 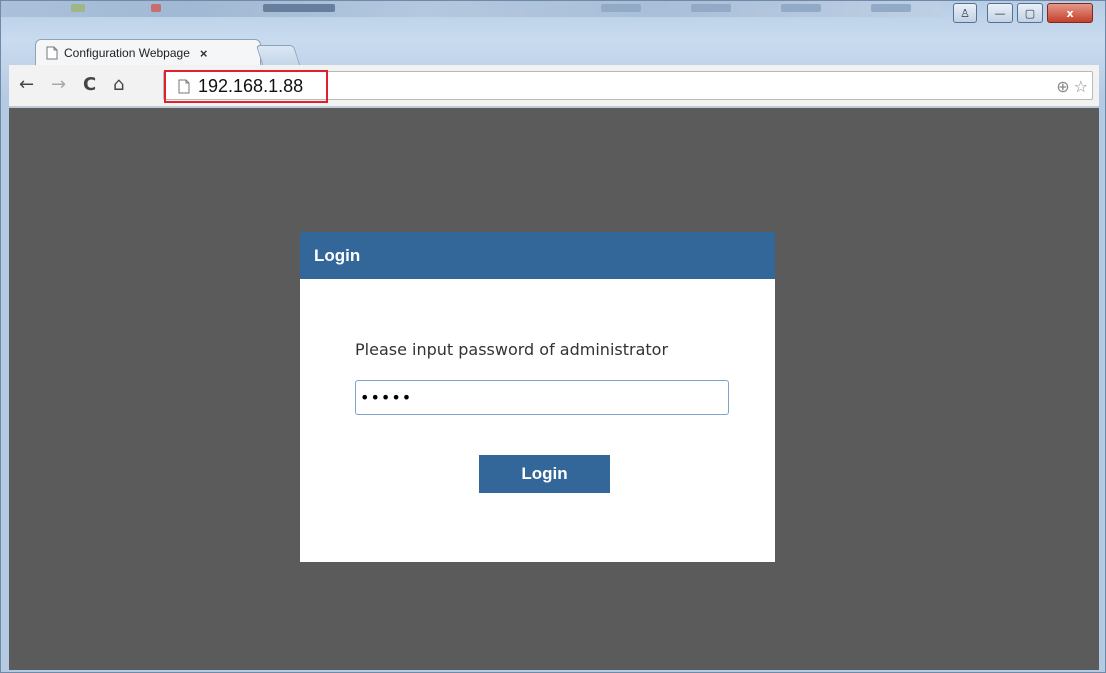 I want to click on password-field, so click(x=542, y=397).